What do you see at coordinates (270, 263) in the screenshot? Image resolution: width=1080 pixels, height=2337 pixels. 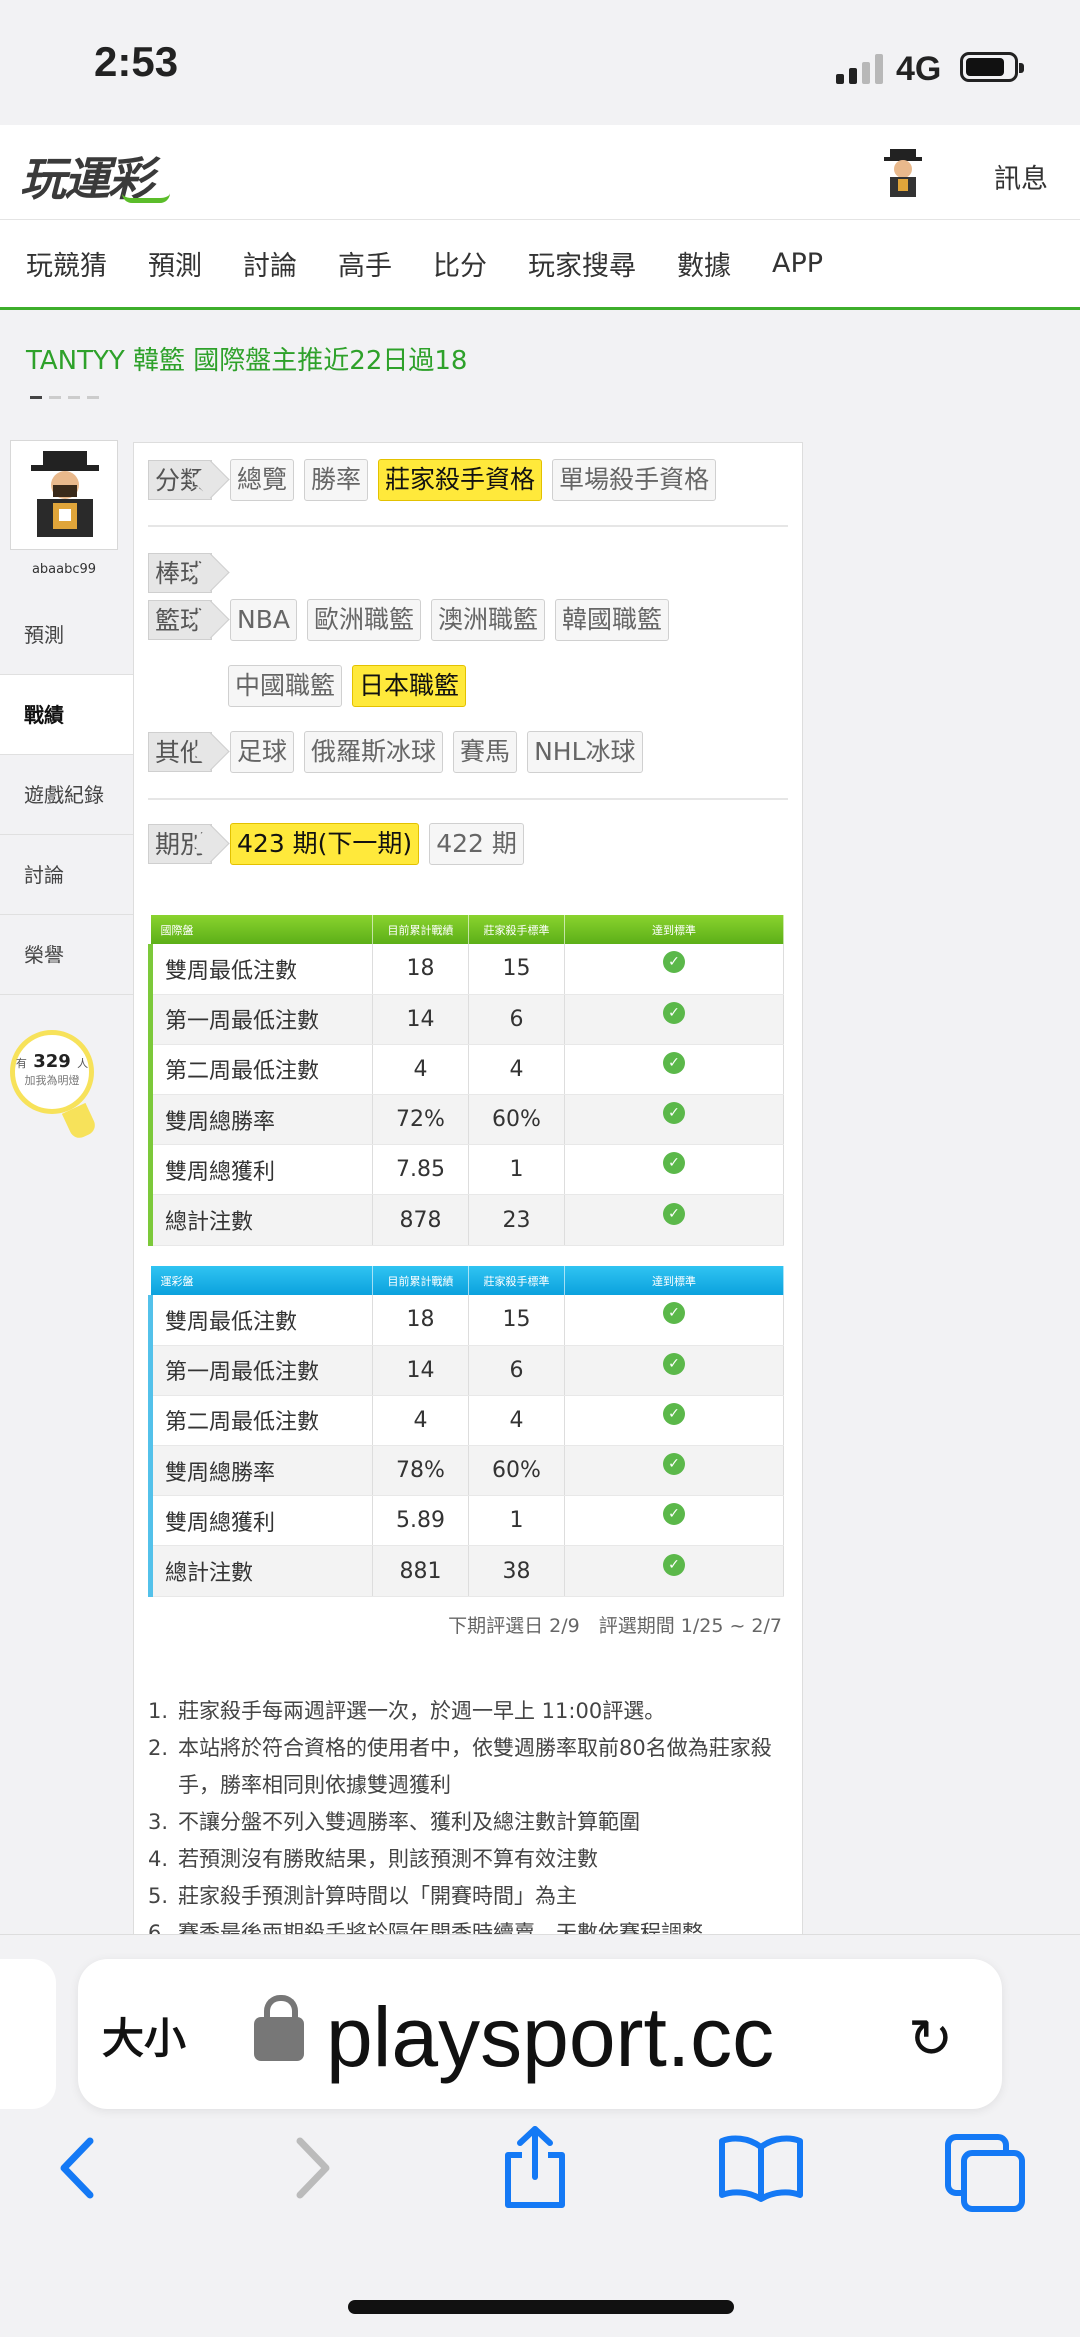 I see `nav-item: 討論` at bounding box center [270, 263].